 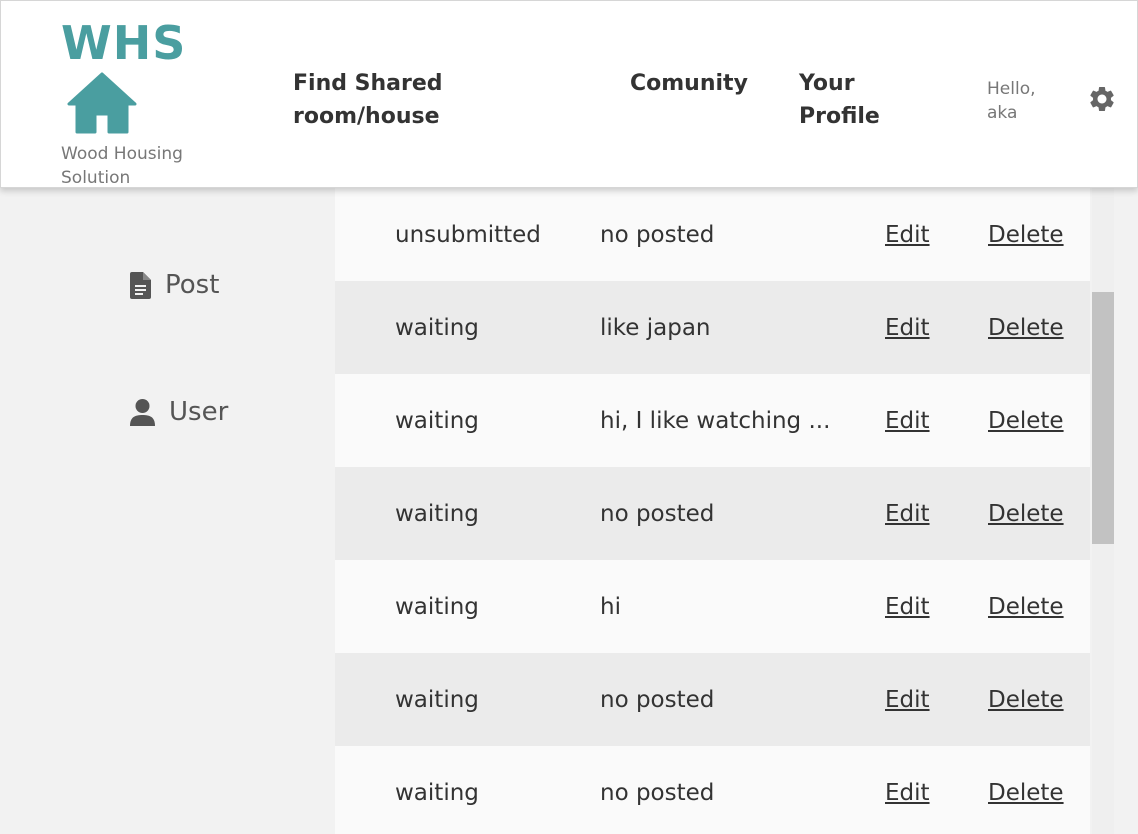 What do you see at coordinates (712, 606) in the screenshot?
I see `table-row: waiting hi Edit Delete` at bounding box center [712, 606].